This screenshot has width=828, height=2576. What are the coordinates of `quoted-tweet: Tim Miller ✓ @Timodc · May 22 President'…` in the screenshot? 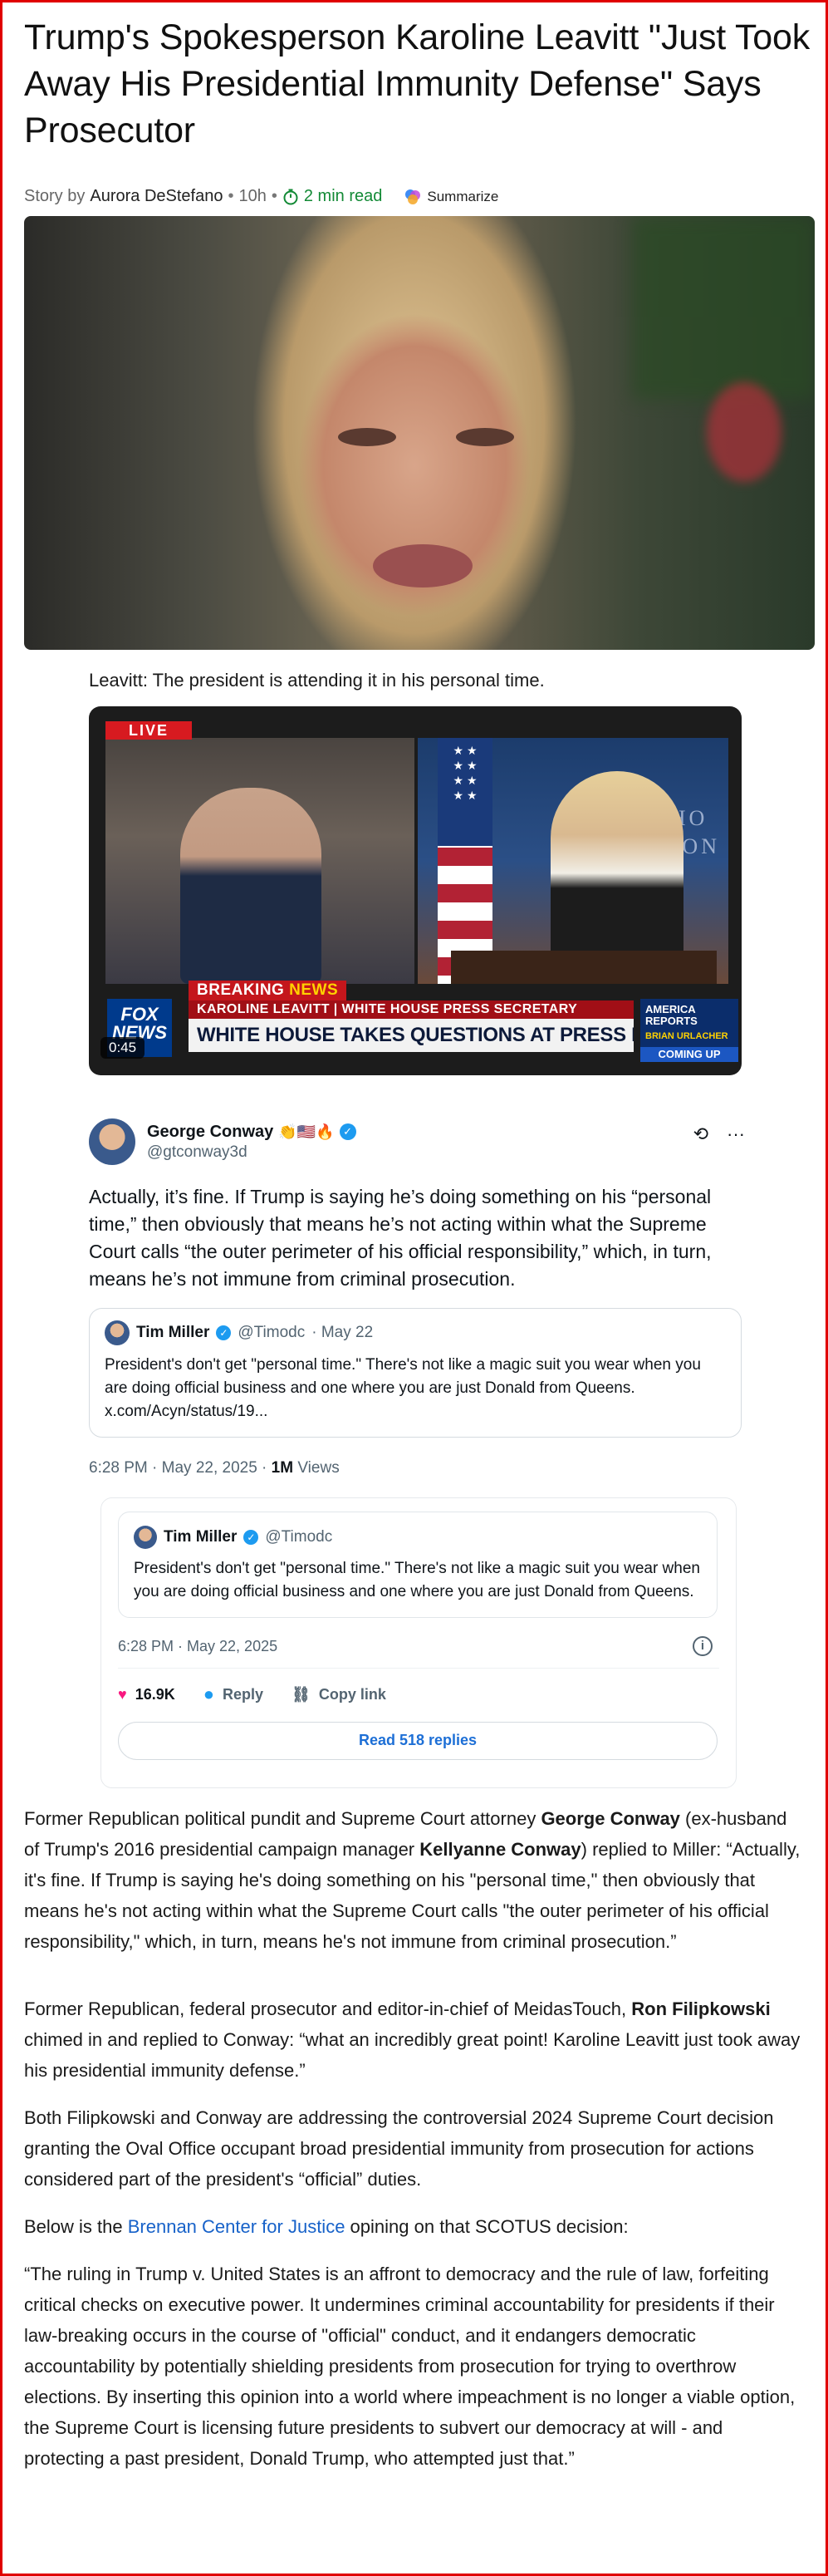 It's located at (415, 1373).